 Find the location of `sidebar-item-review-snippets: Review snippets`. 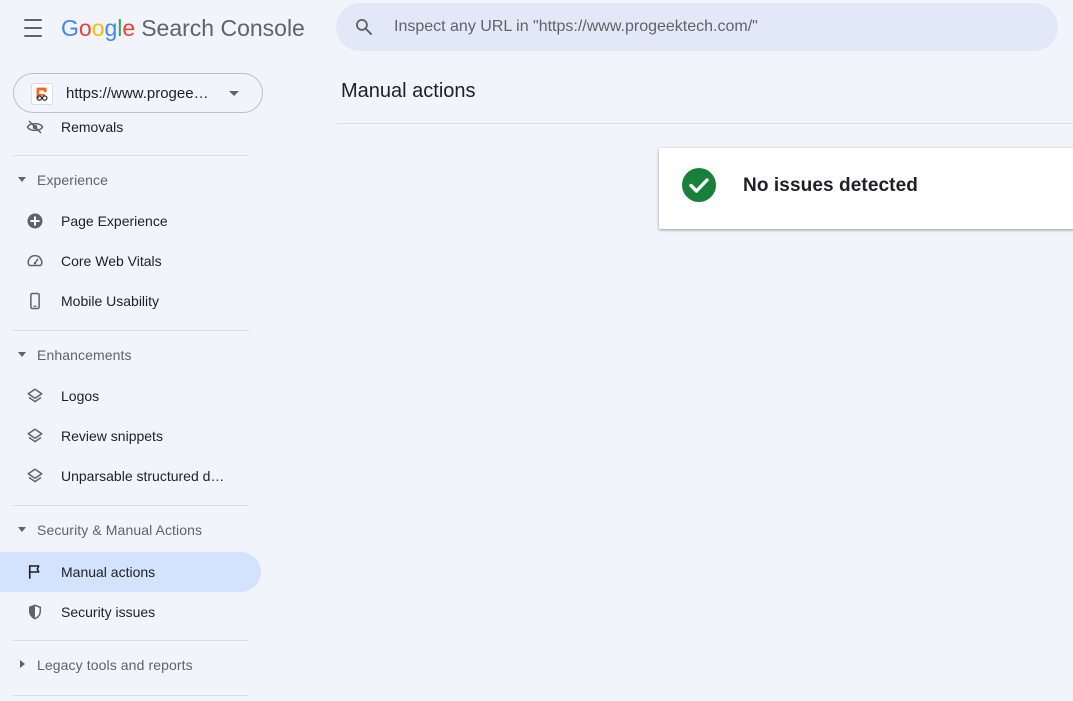

sidebar-item-review-snippets: Review snippets is located at coordinates (130, 436).